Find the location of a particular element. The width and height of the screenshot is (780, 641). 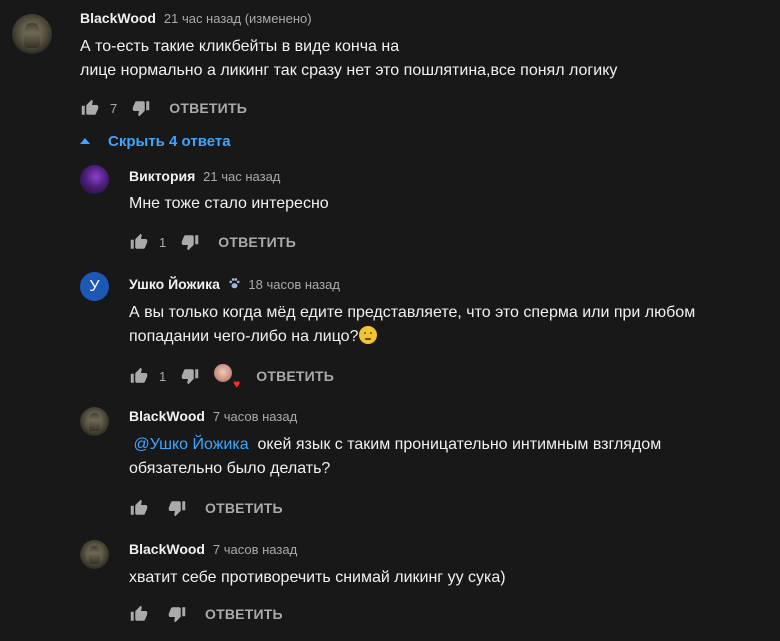

creator-avatar is located at coordinates (223, 373).